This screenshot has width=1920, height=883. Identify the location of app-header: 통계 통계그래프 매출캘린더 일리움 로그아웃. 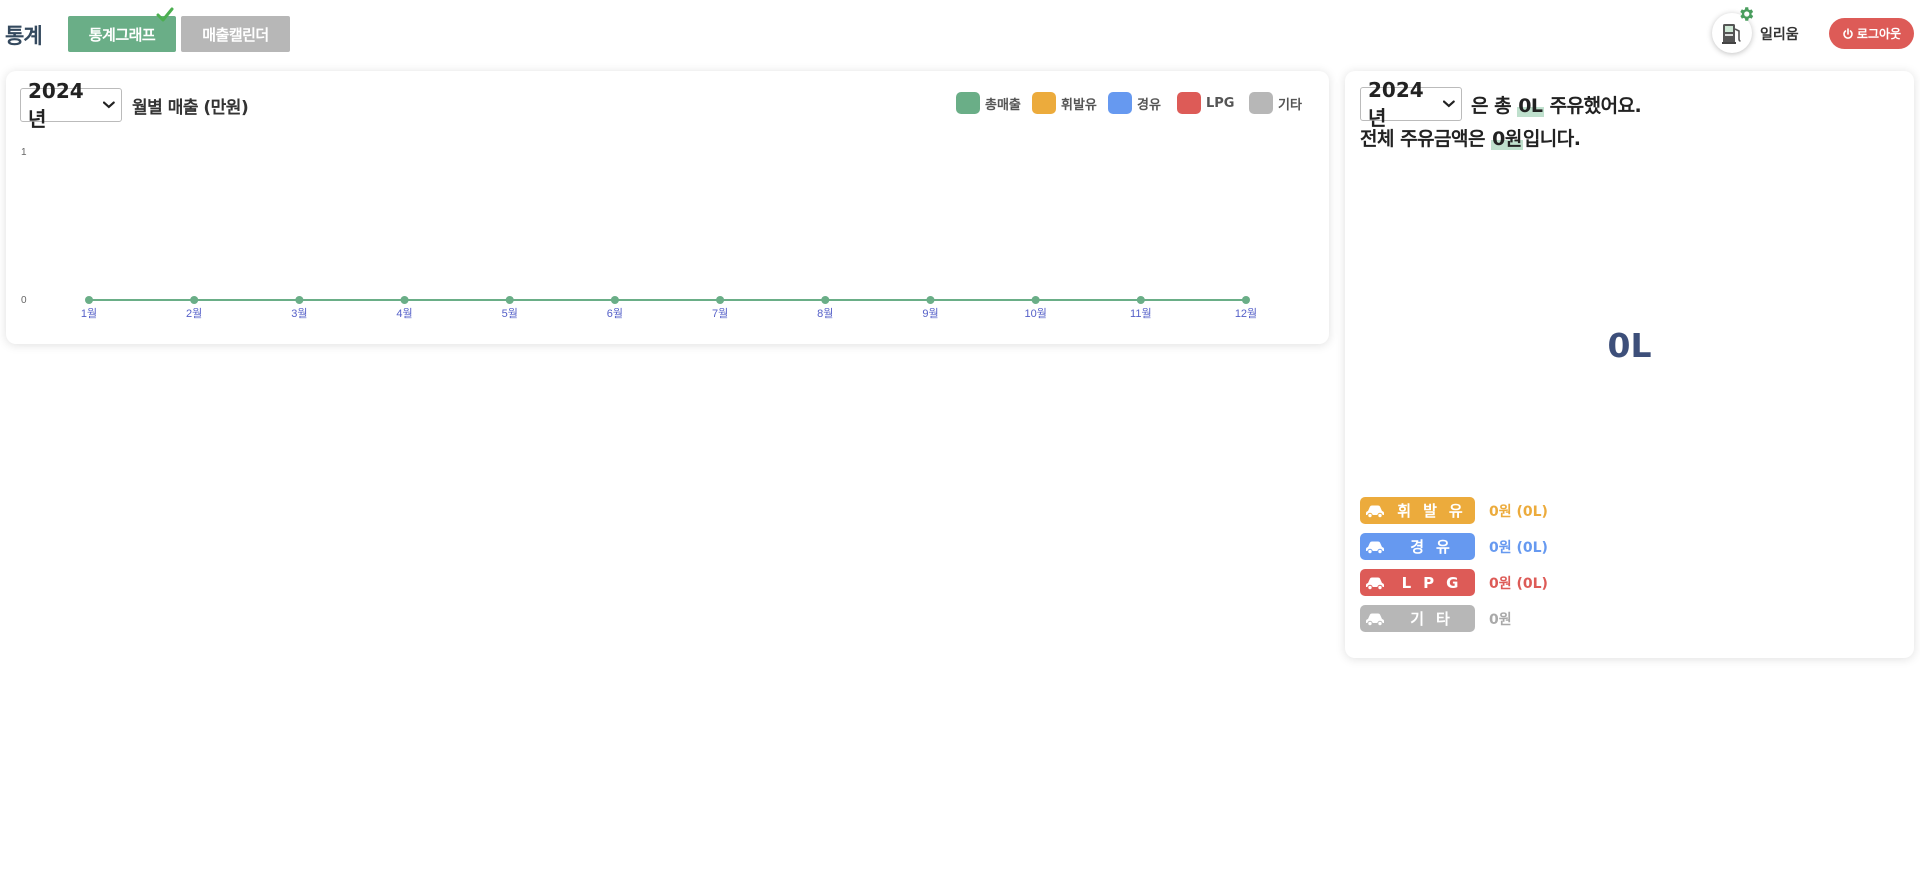
(960, 33).